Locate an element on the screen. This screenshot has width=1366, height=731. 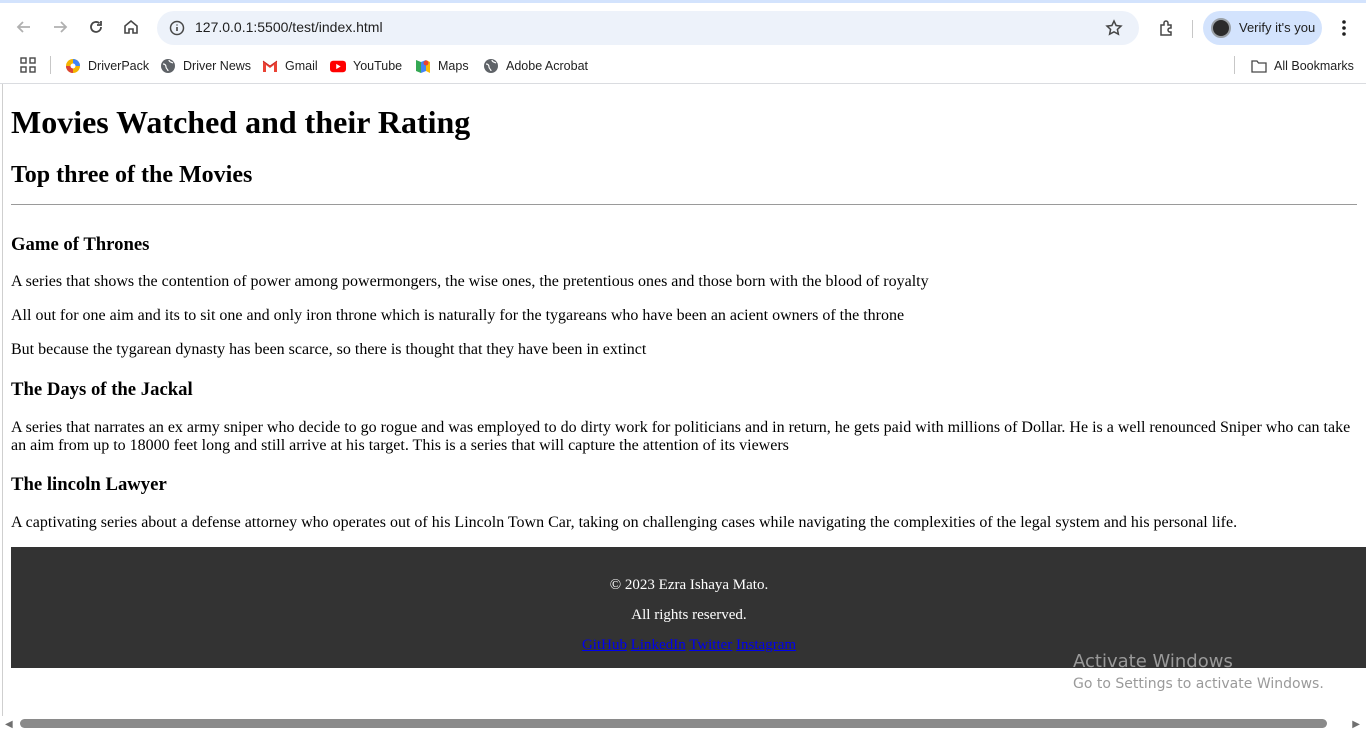
page-subtitle: Top three of the Movies is located at coordinates (132, 175).